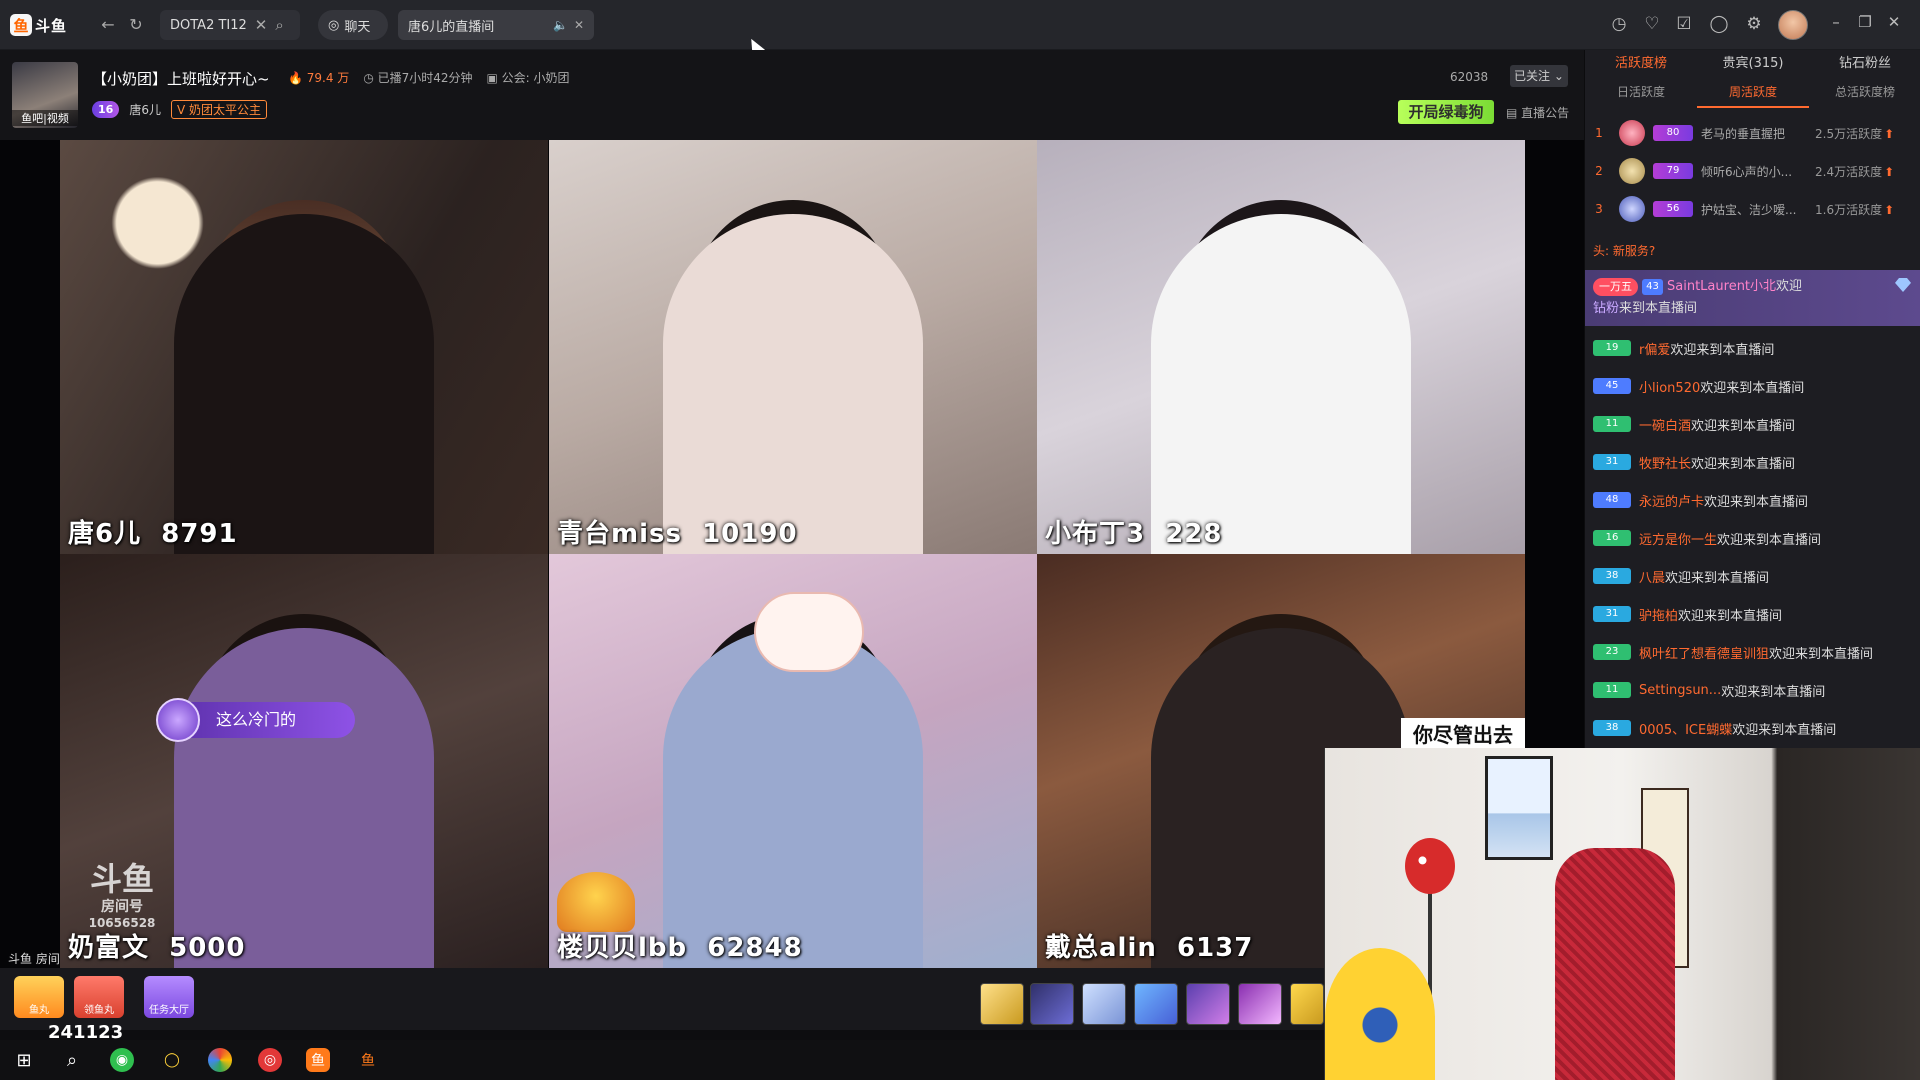 Image resolution: width=1920 pixels, height=1080 pixels. Describe the element at coordinates (1446, 112) in the screenshot. I see `event-banner: 开局绿毒狗` at that location.